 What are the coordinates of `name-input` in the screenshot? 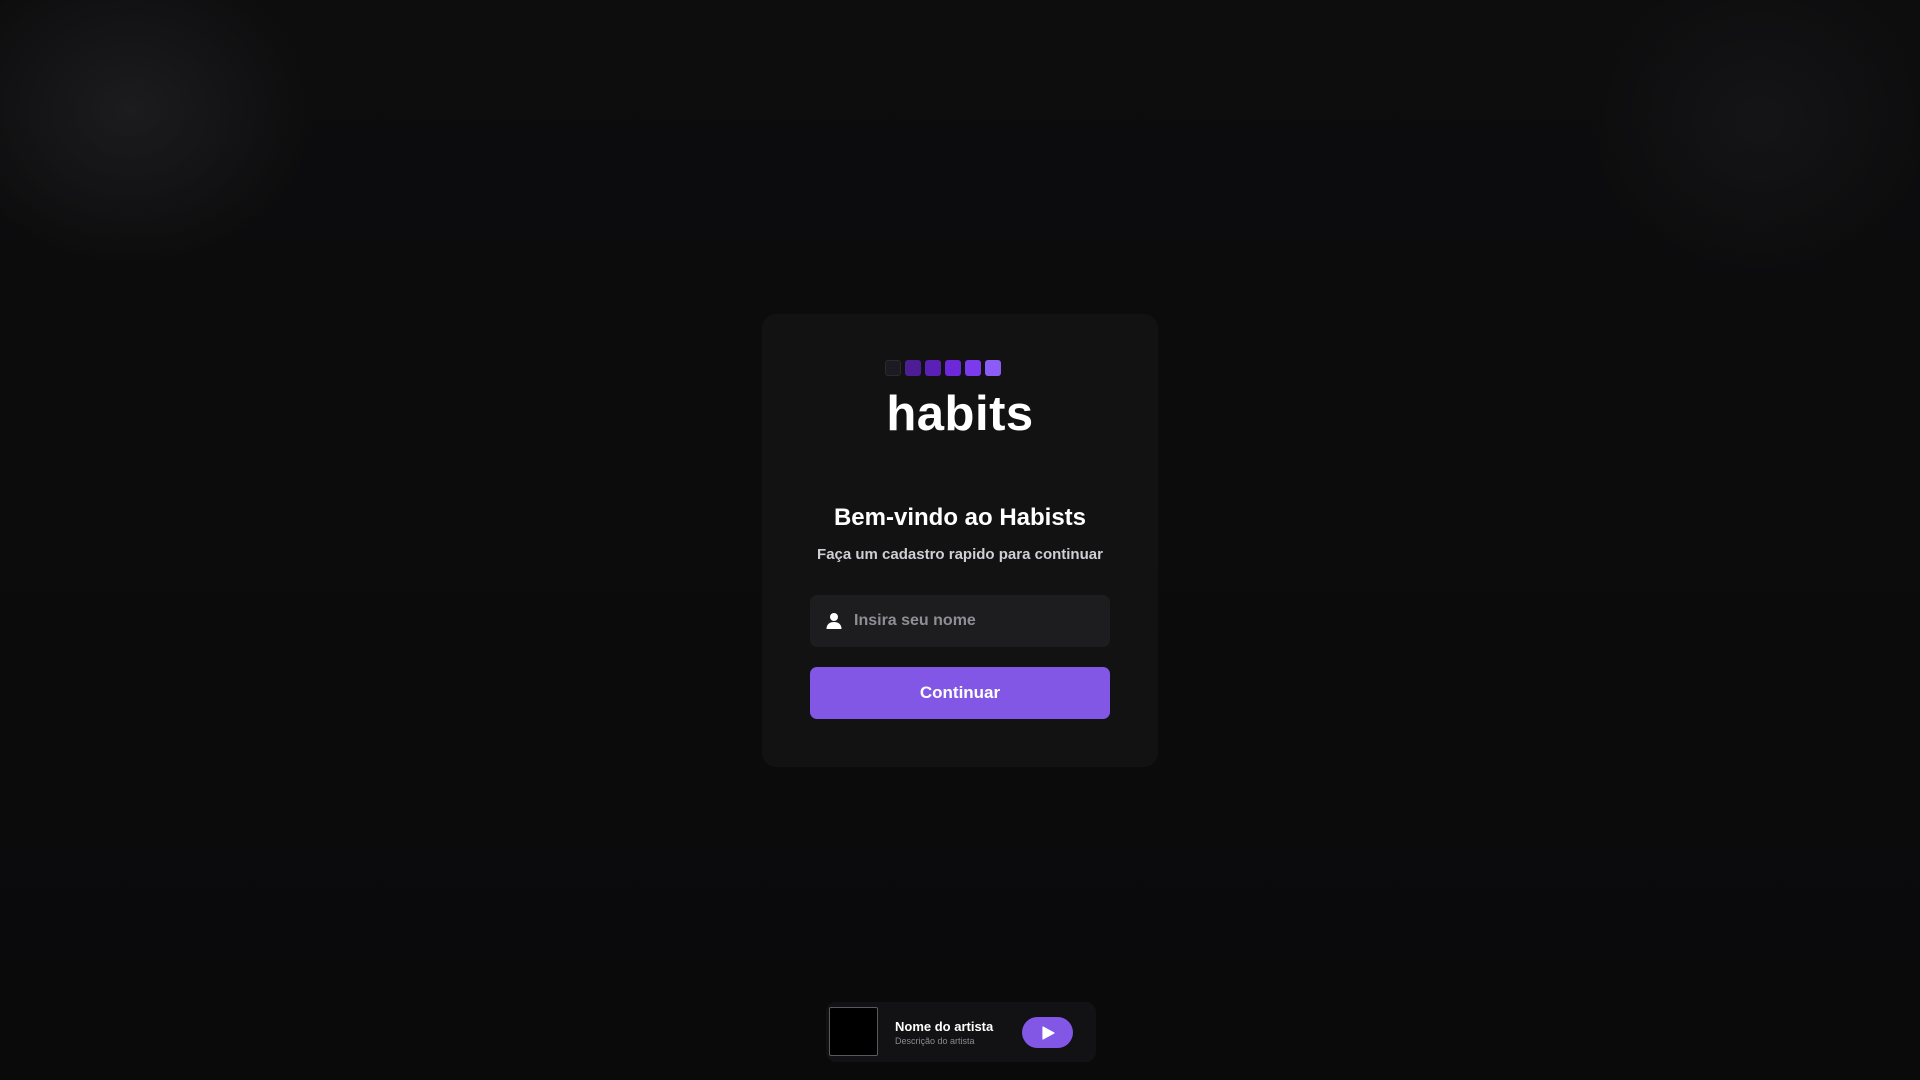 It's located at (974, 621).